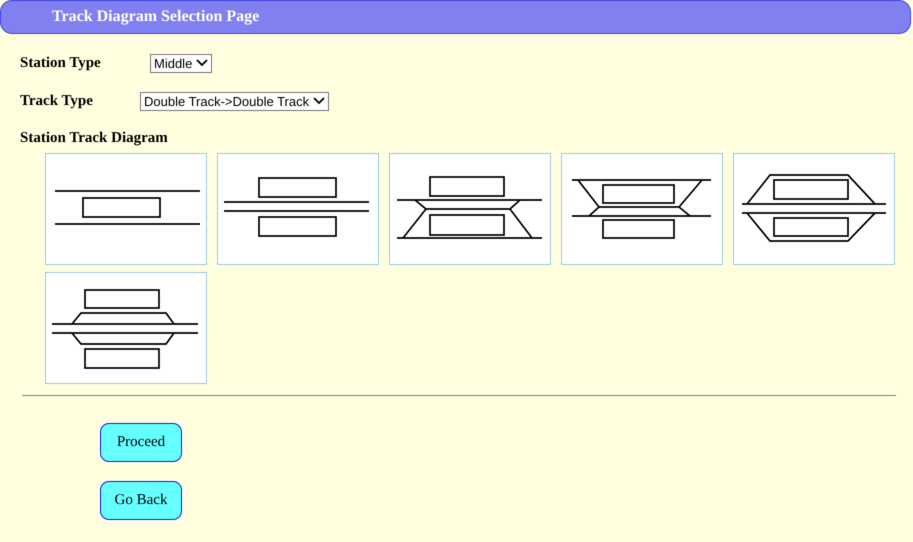  What do you see at coordinates (235, 101) in the screenshot?
I see `dropdown: Double Track->Double Track` at bounding box center [235, 101].